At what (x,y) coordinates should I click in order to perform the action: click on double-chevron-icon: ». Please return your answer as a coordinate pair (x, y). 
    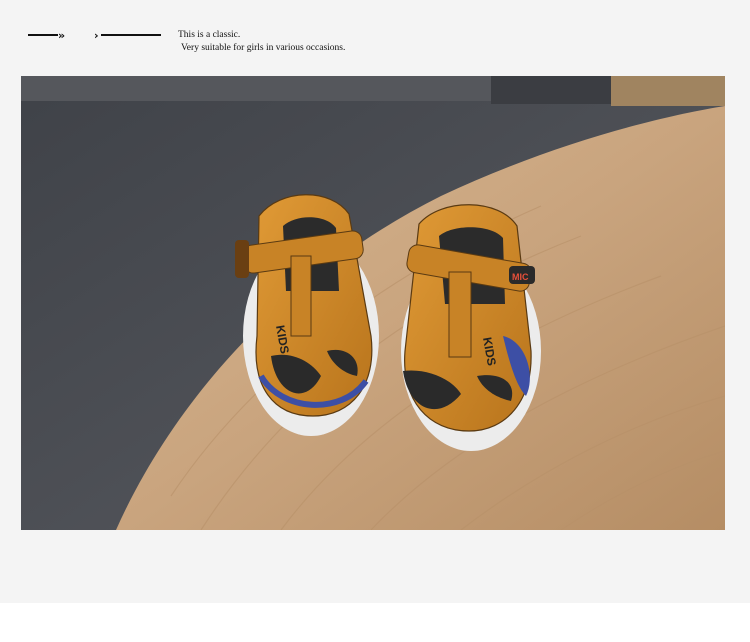
    Looking at the image, I should click on (61, 35).